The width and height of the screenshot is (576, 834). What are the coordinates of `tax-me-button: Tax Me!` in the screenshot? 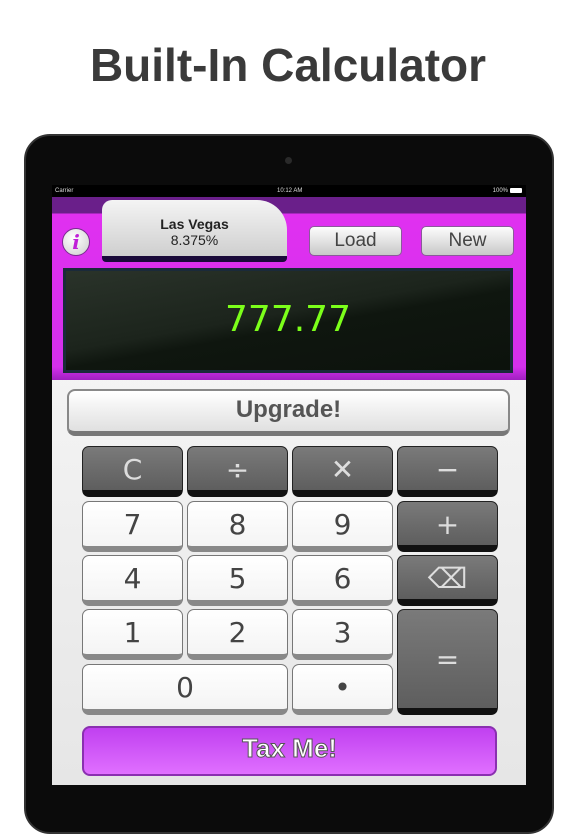 It's located at (289, 751).